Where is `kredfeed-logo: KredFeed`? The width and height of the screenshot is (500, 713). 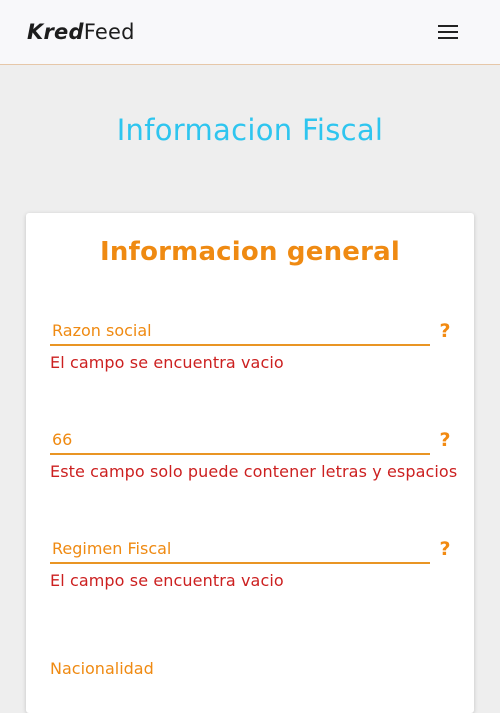 kredfeed-logo: KredFeed is located at coordinates (81, 32).